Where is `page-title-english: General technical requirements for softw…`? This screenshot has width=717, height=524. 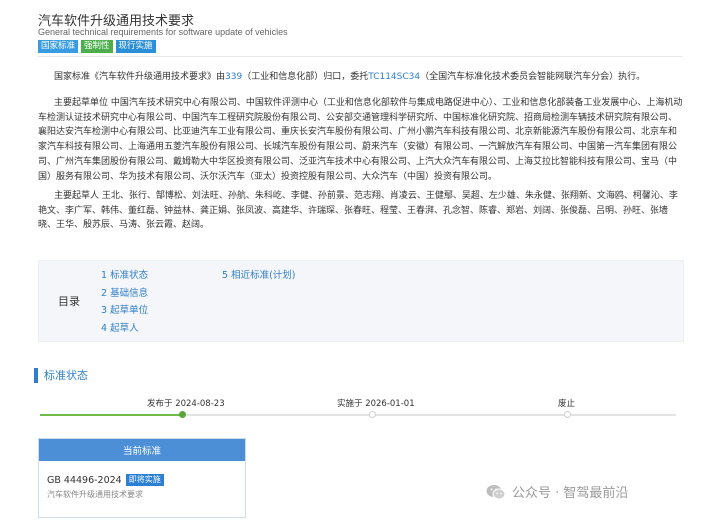 page-title-english: General technical requirements for softw… is located at coordinates (163, 32).